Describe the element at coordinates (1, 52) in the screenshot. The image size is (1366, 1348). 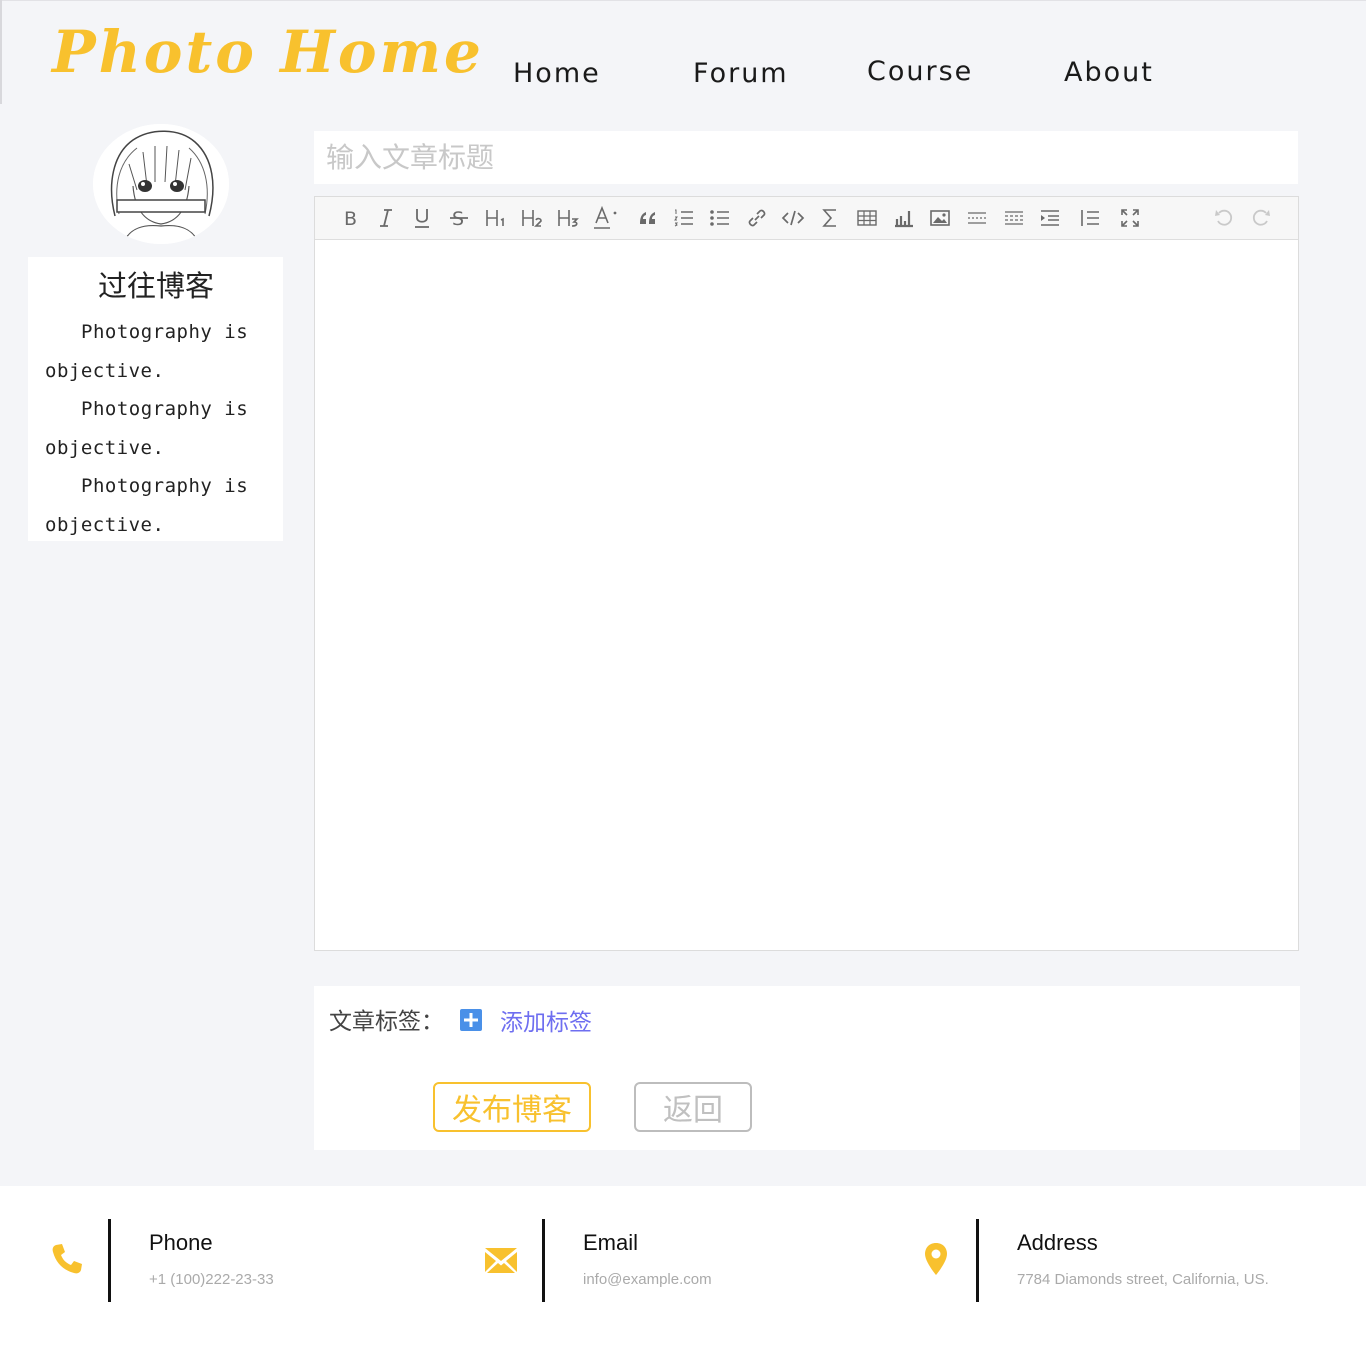
I see `header-left-border` at that location.